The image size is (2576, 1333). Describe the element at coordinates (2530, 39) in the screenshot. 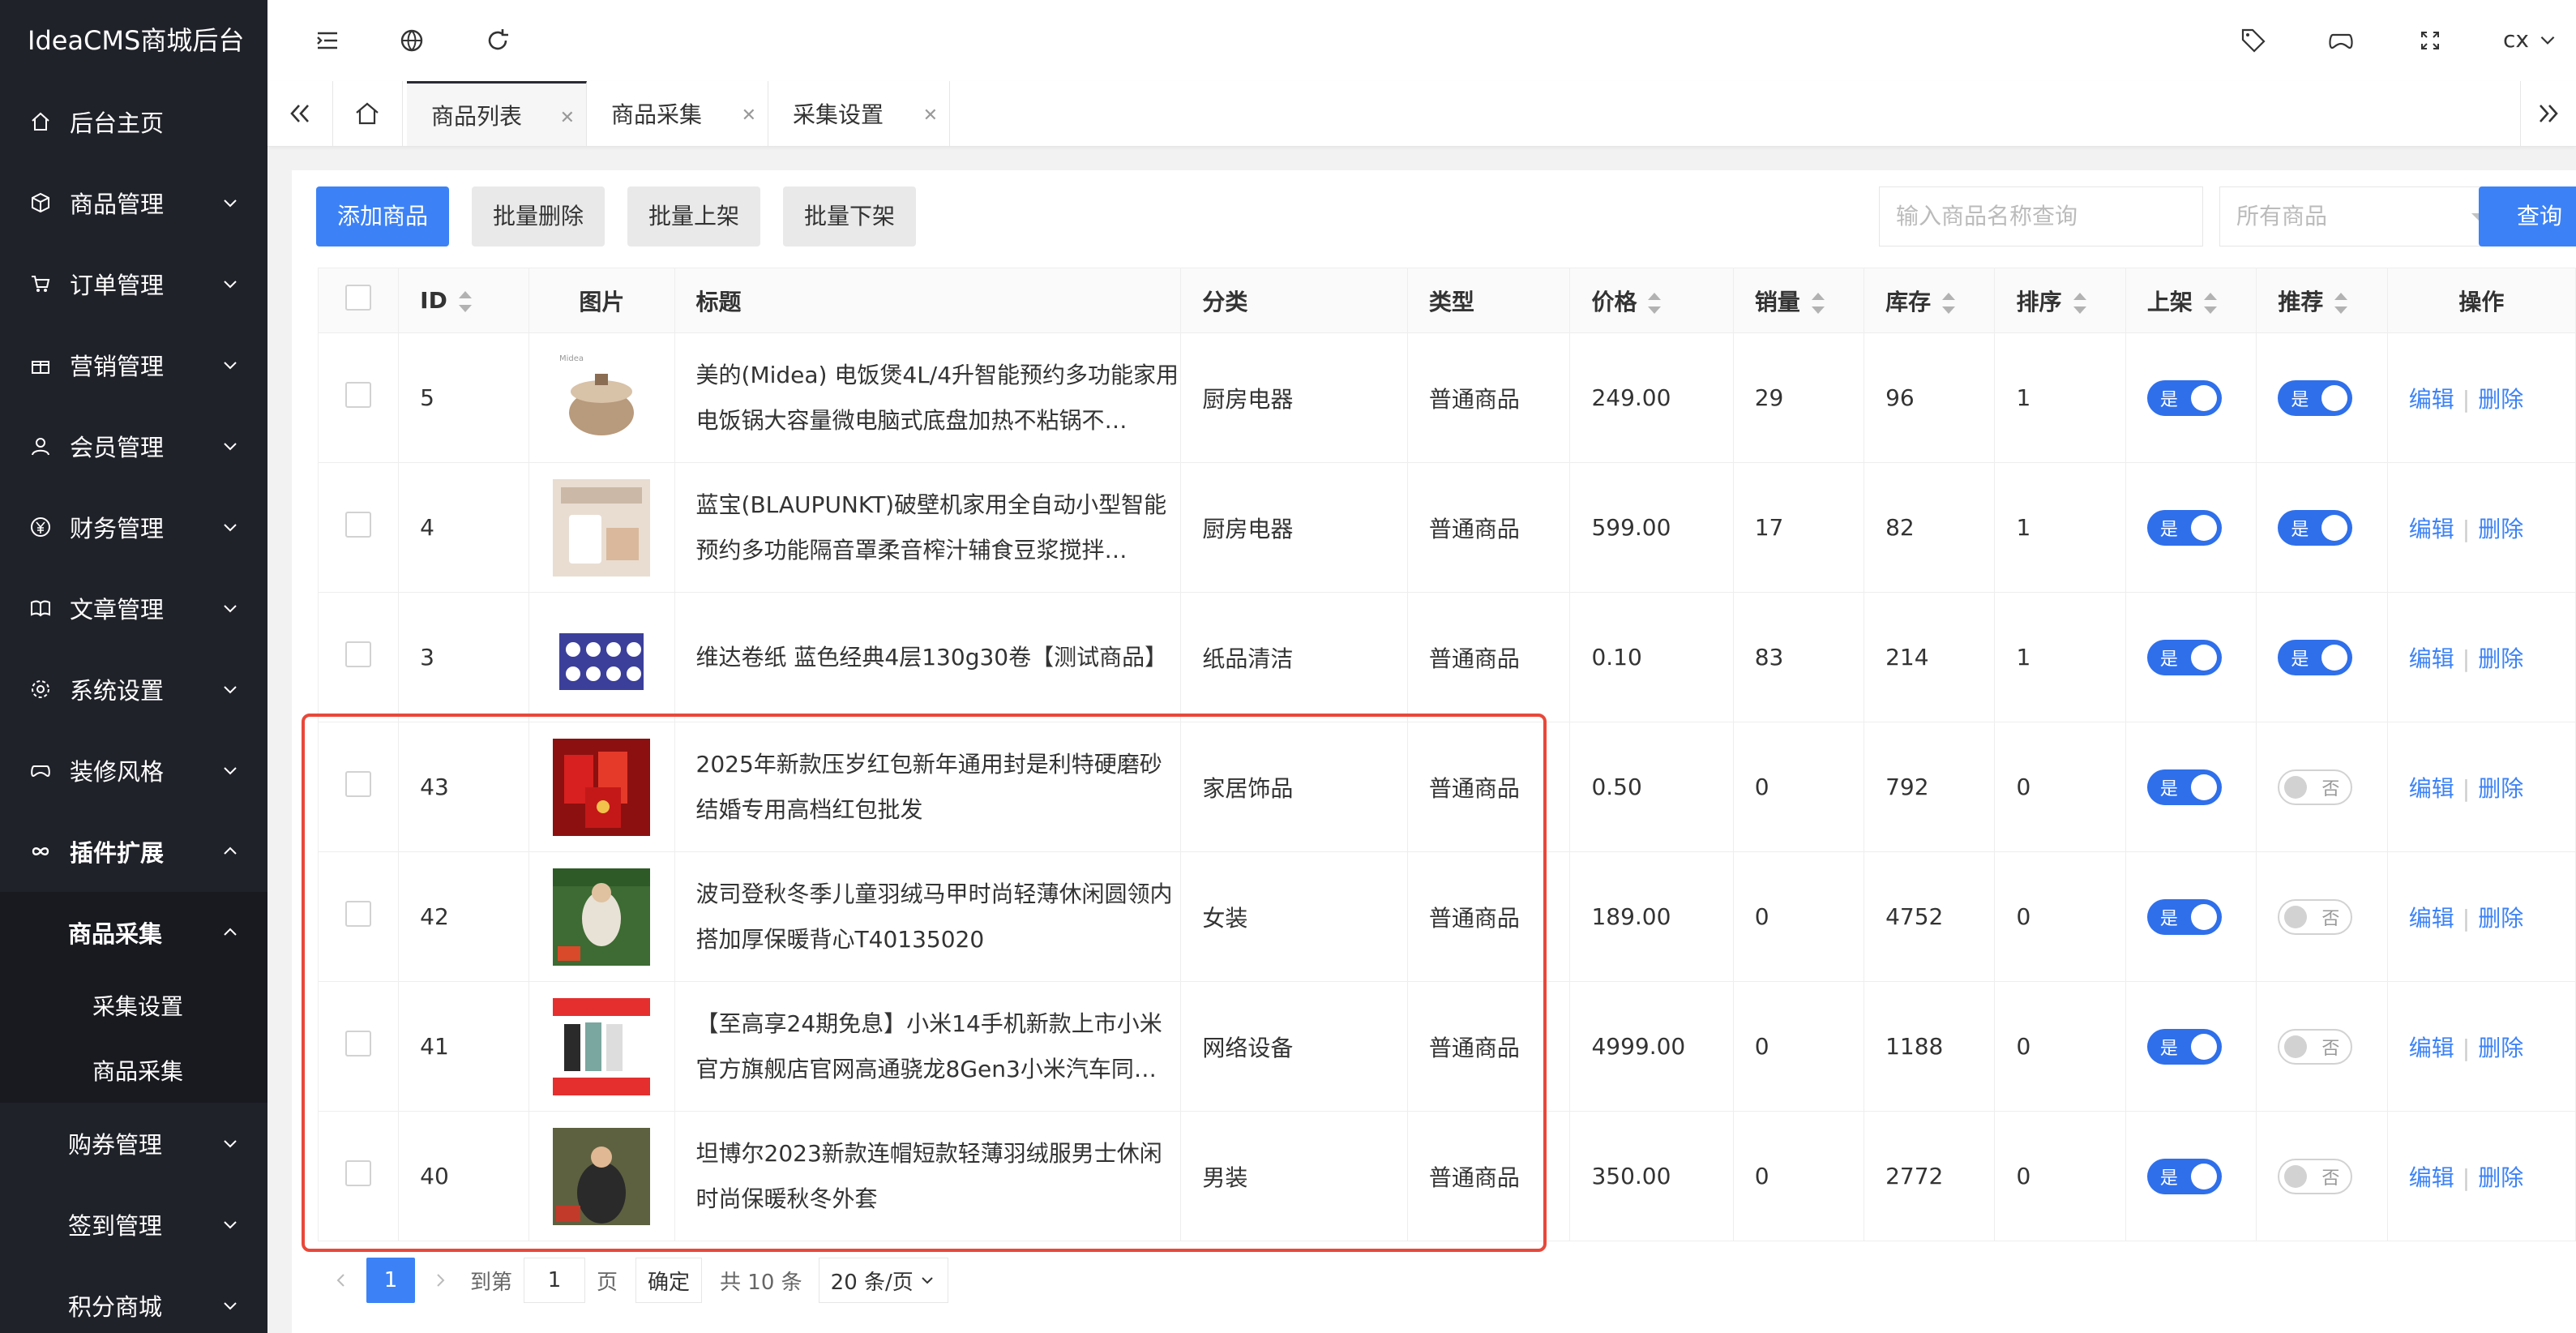

I see `user-menu: cx` at that location.